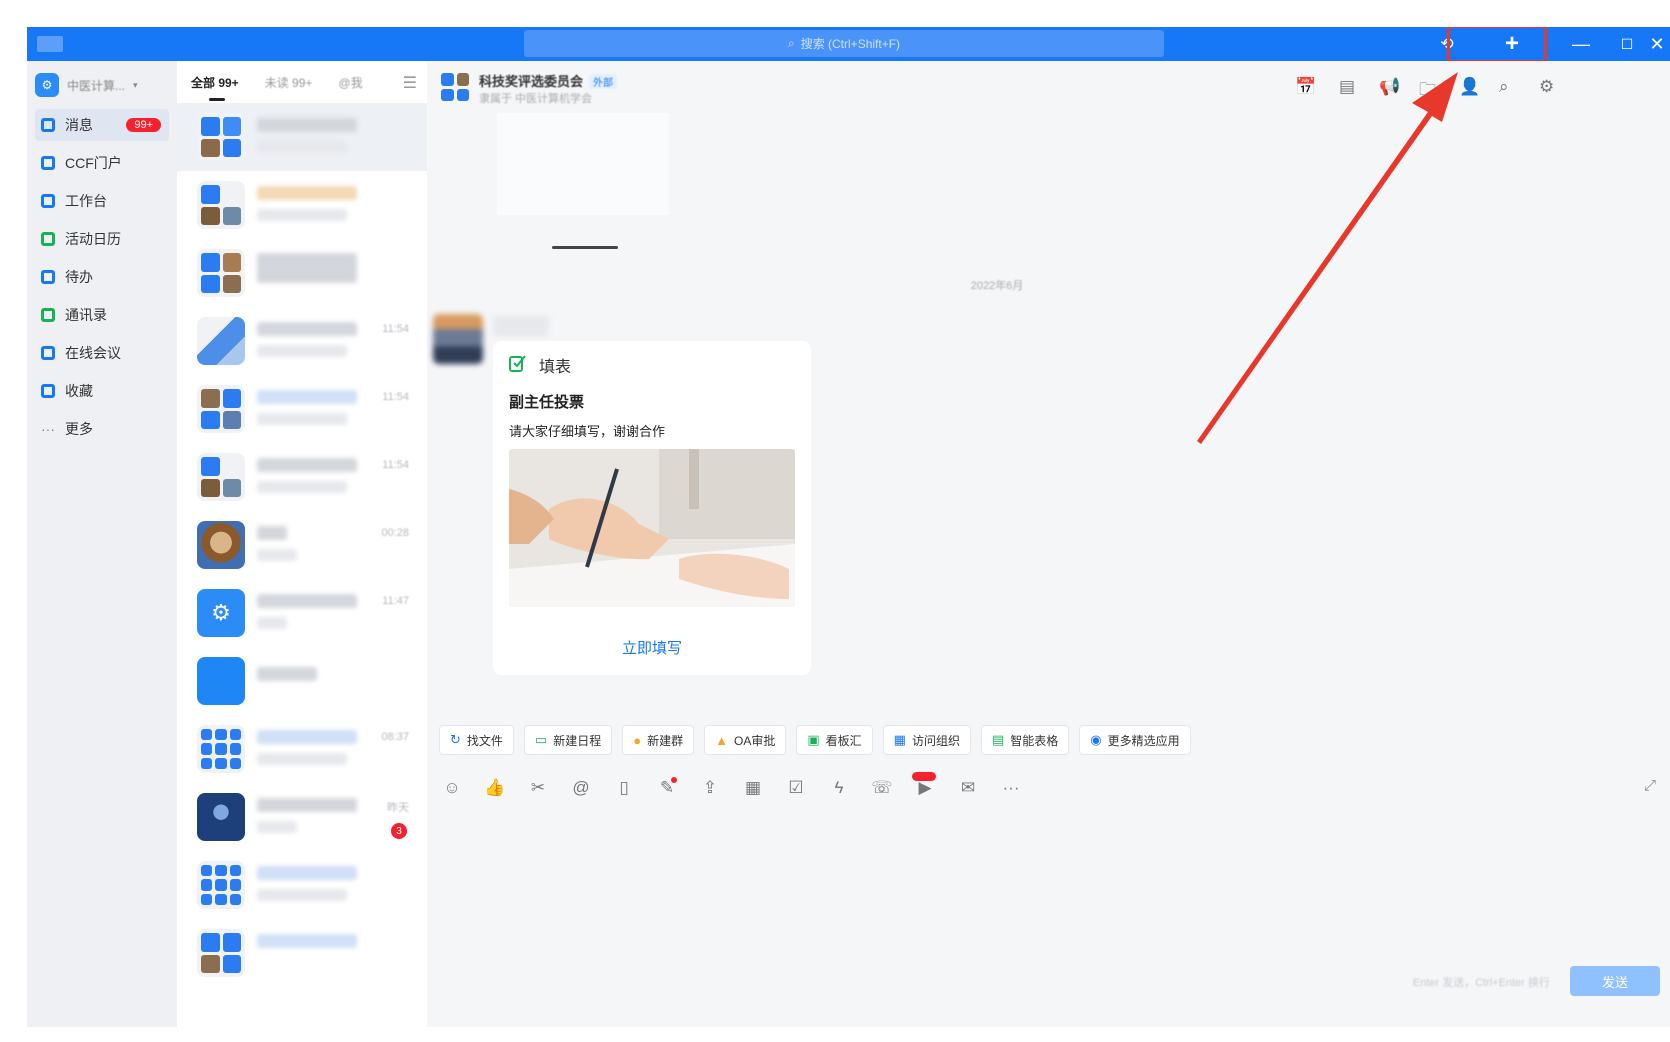 The image size is (1670, 1042). I want to click on list-item: 00:28, so click(302, 545).